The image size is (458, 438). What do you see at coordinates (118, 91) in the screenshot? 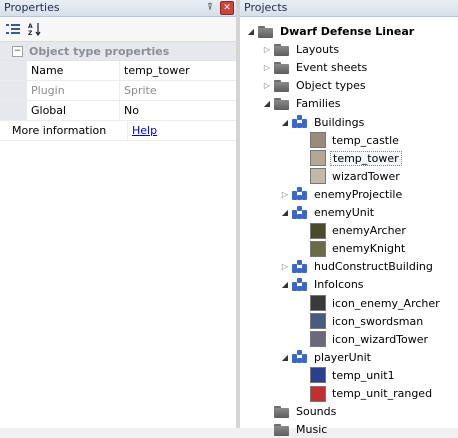
I see `property-row-plugin: Plugin Sprite` at bounding box center [118, 91].